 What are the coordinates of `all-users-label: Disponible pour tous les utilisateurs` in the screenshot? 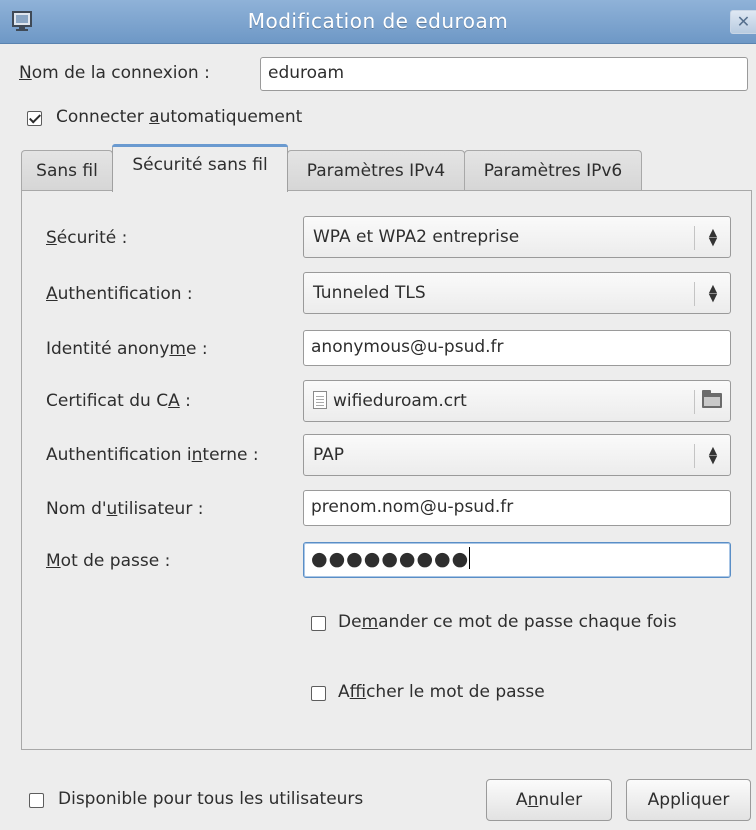 It's located at (210, 799).